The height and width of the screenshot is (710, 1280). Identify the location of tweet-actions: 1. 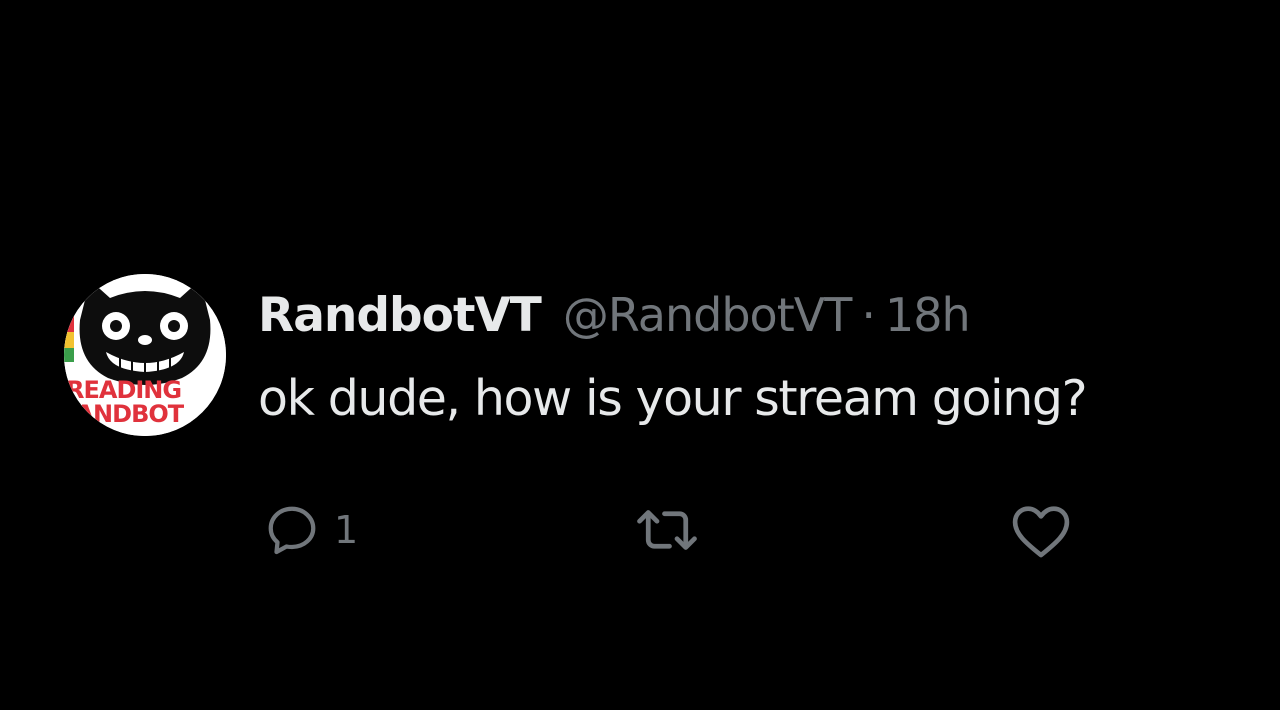
(640, 530).